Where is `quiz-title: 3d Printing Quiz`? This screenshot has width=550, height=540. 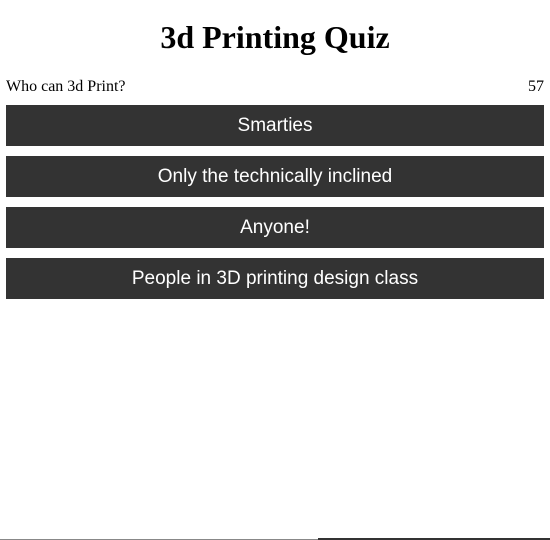
quiz-title: 3d Printing Quiz is located at coordinates (275, 37).